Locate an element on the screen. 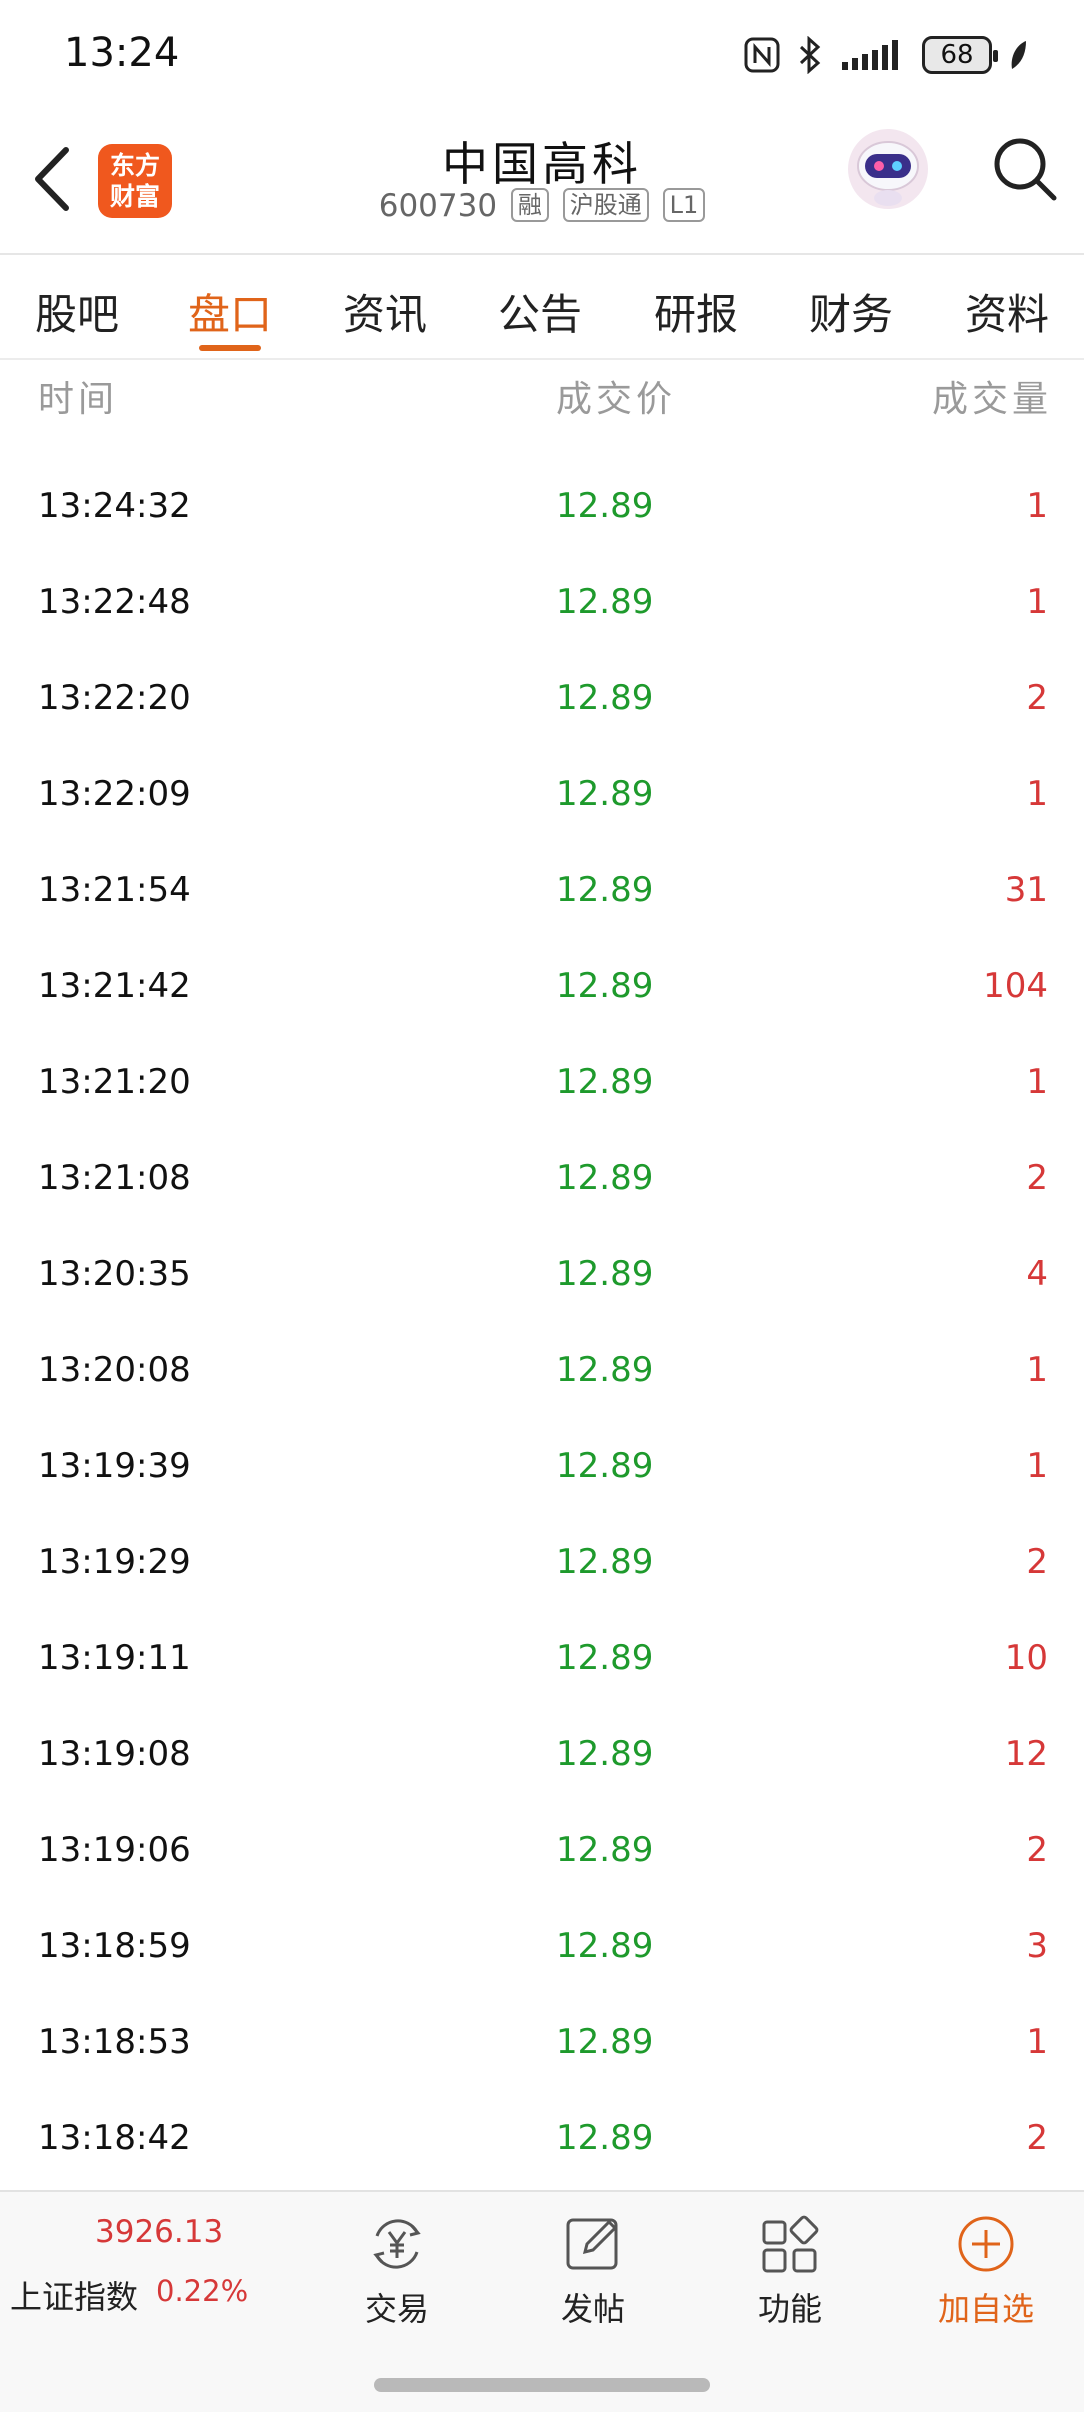 The width and height of the screenshot is (1084, 2412). trade-row: 13:18:59 12.89 3 is located at coordinates (542, 1948).